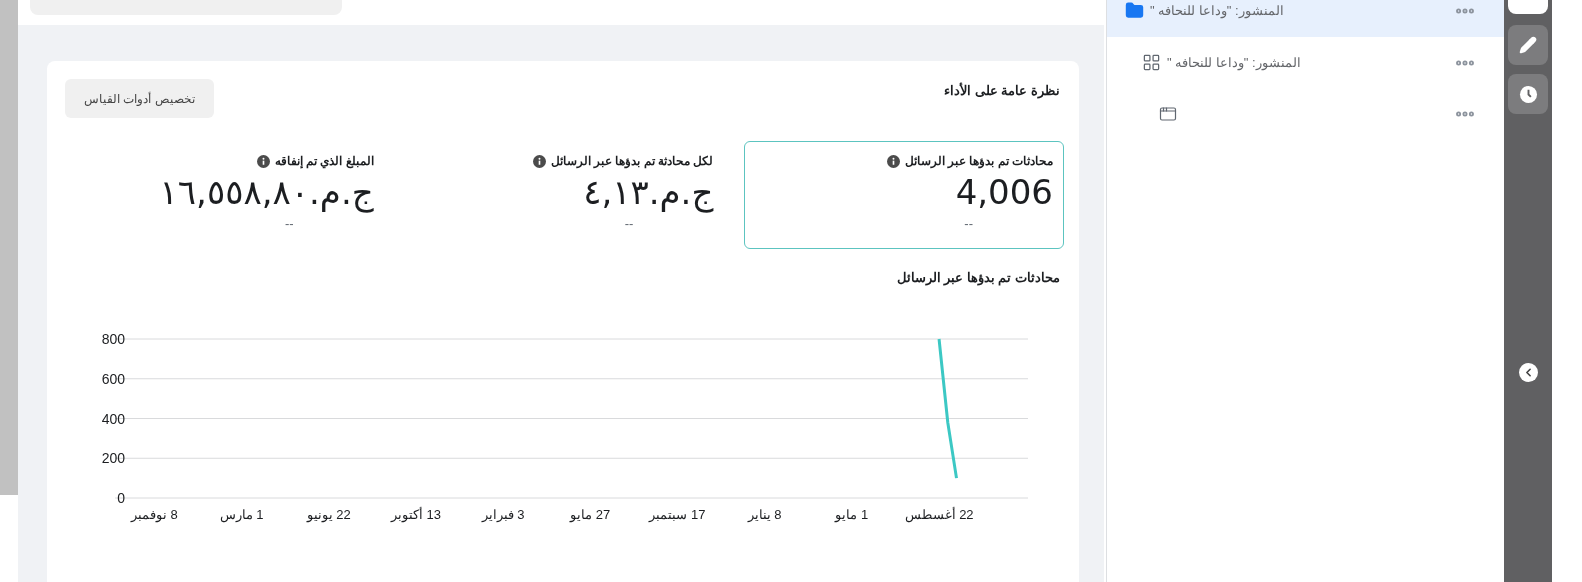 This screenshot has width=1582, height=582. I want to click on pencil-icon, so click(1528, 45).